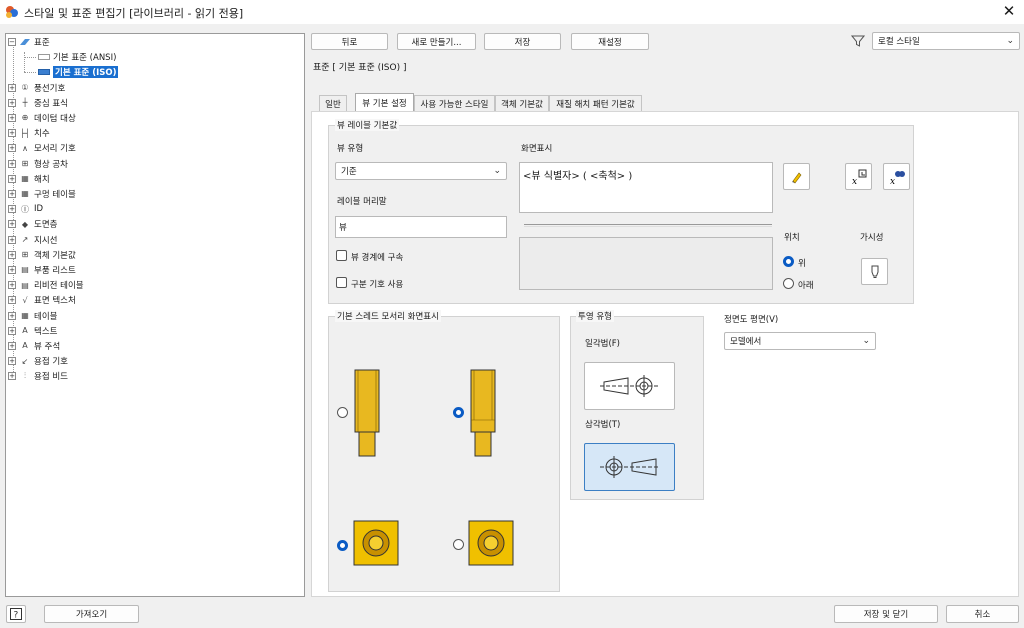  Describe the element at coordinates (25, 285) in the screenshot. I see `revision-table-icon: ▤` at that location.